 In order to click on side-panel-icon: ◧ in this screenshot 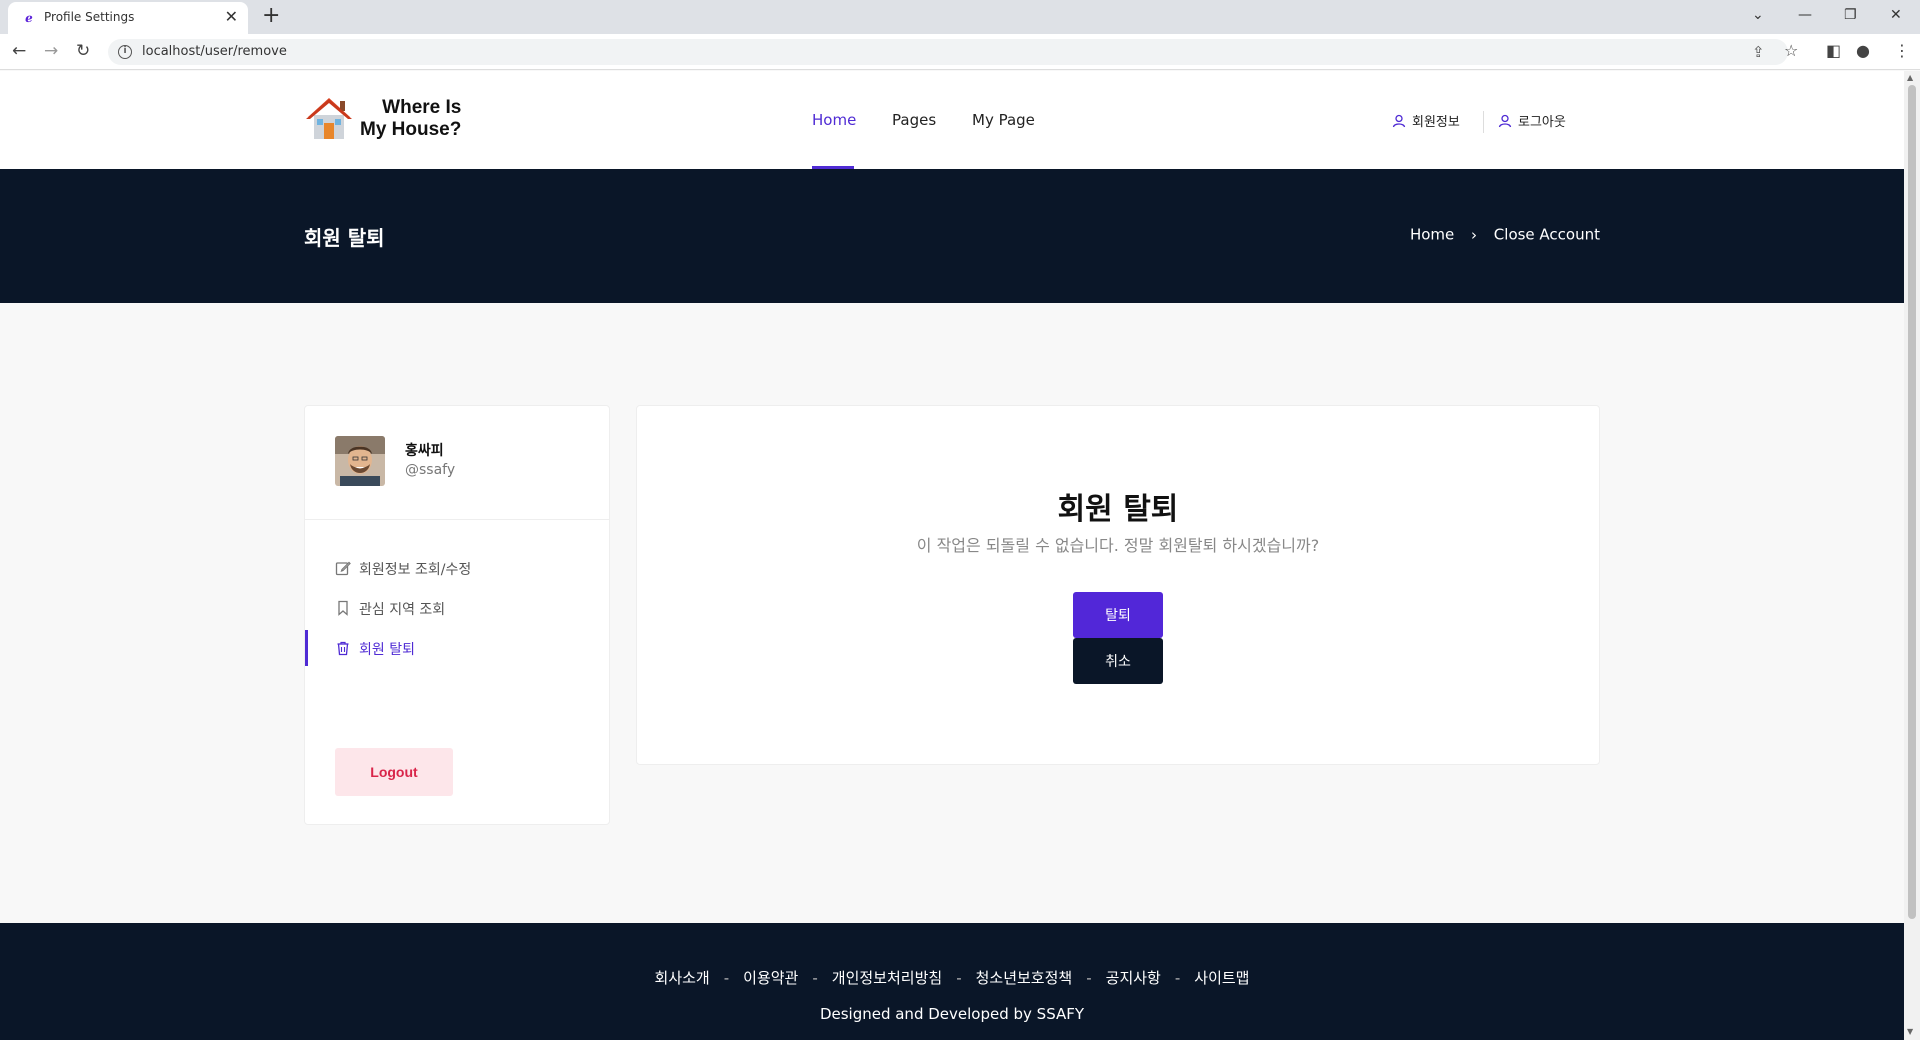, I will do `click(1833, 51)`.